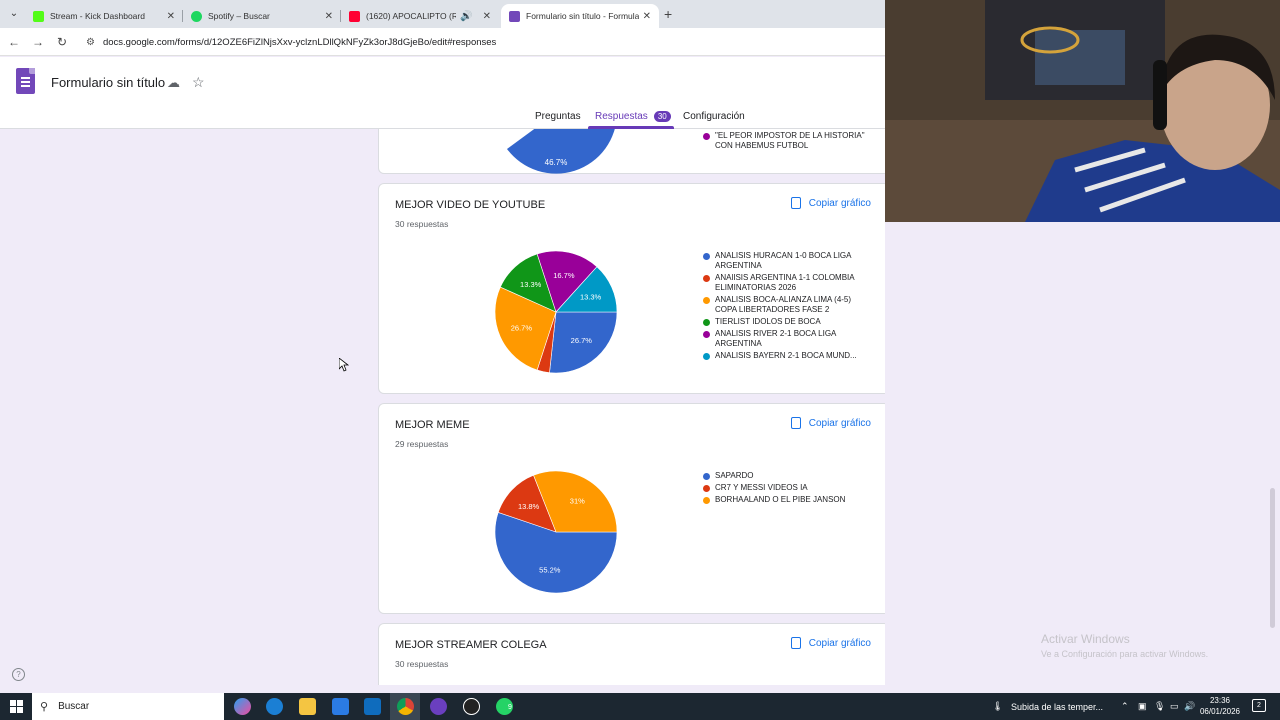 The height and width of the screenshot is (720, 1280). What do you see at coordinates (510, 707) in the screenshot?
I see `whatsapp-badge: 9` at bounding box center [510, 707].